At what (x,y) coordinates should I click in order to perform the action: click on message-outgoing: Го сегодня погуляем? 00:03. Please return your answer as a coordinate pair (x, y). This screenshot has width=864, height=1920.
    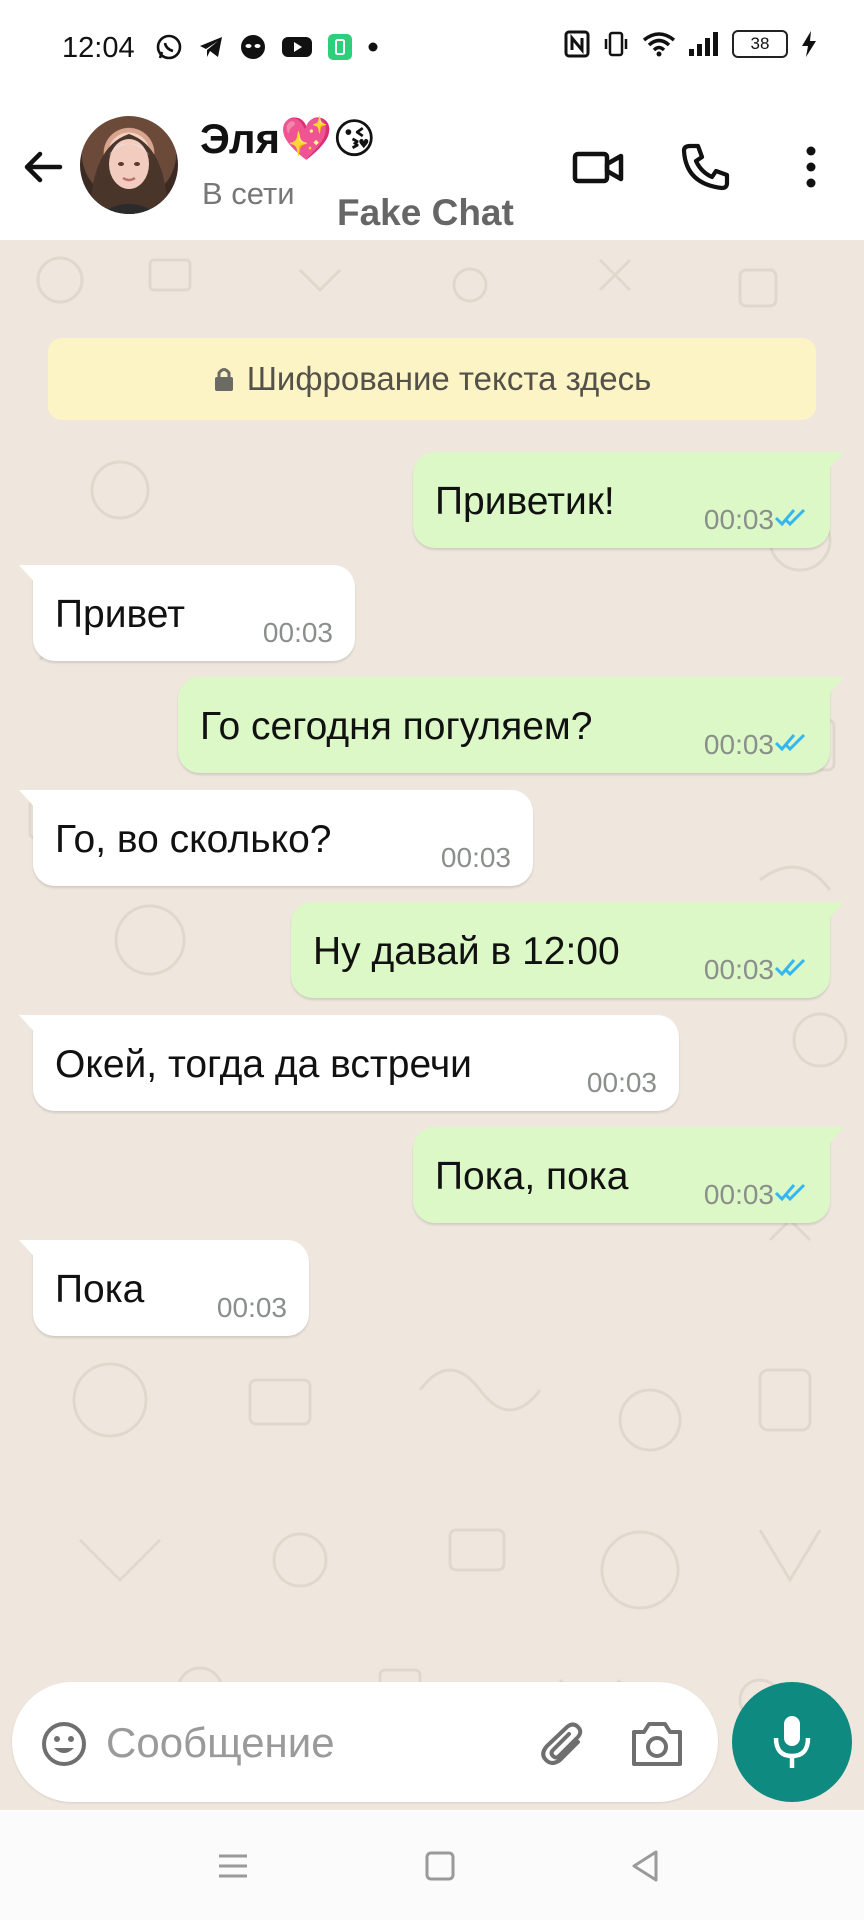
    Looking at the image, I should click on (511, 725).